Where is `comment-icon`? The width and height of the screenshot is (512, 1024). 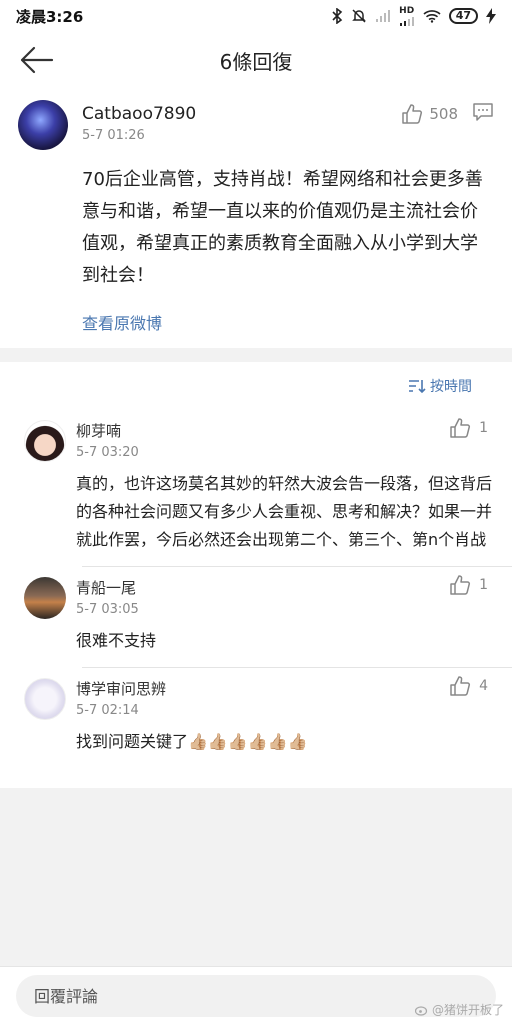 comment-icon is located at coordinates (483, 112).